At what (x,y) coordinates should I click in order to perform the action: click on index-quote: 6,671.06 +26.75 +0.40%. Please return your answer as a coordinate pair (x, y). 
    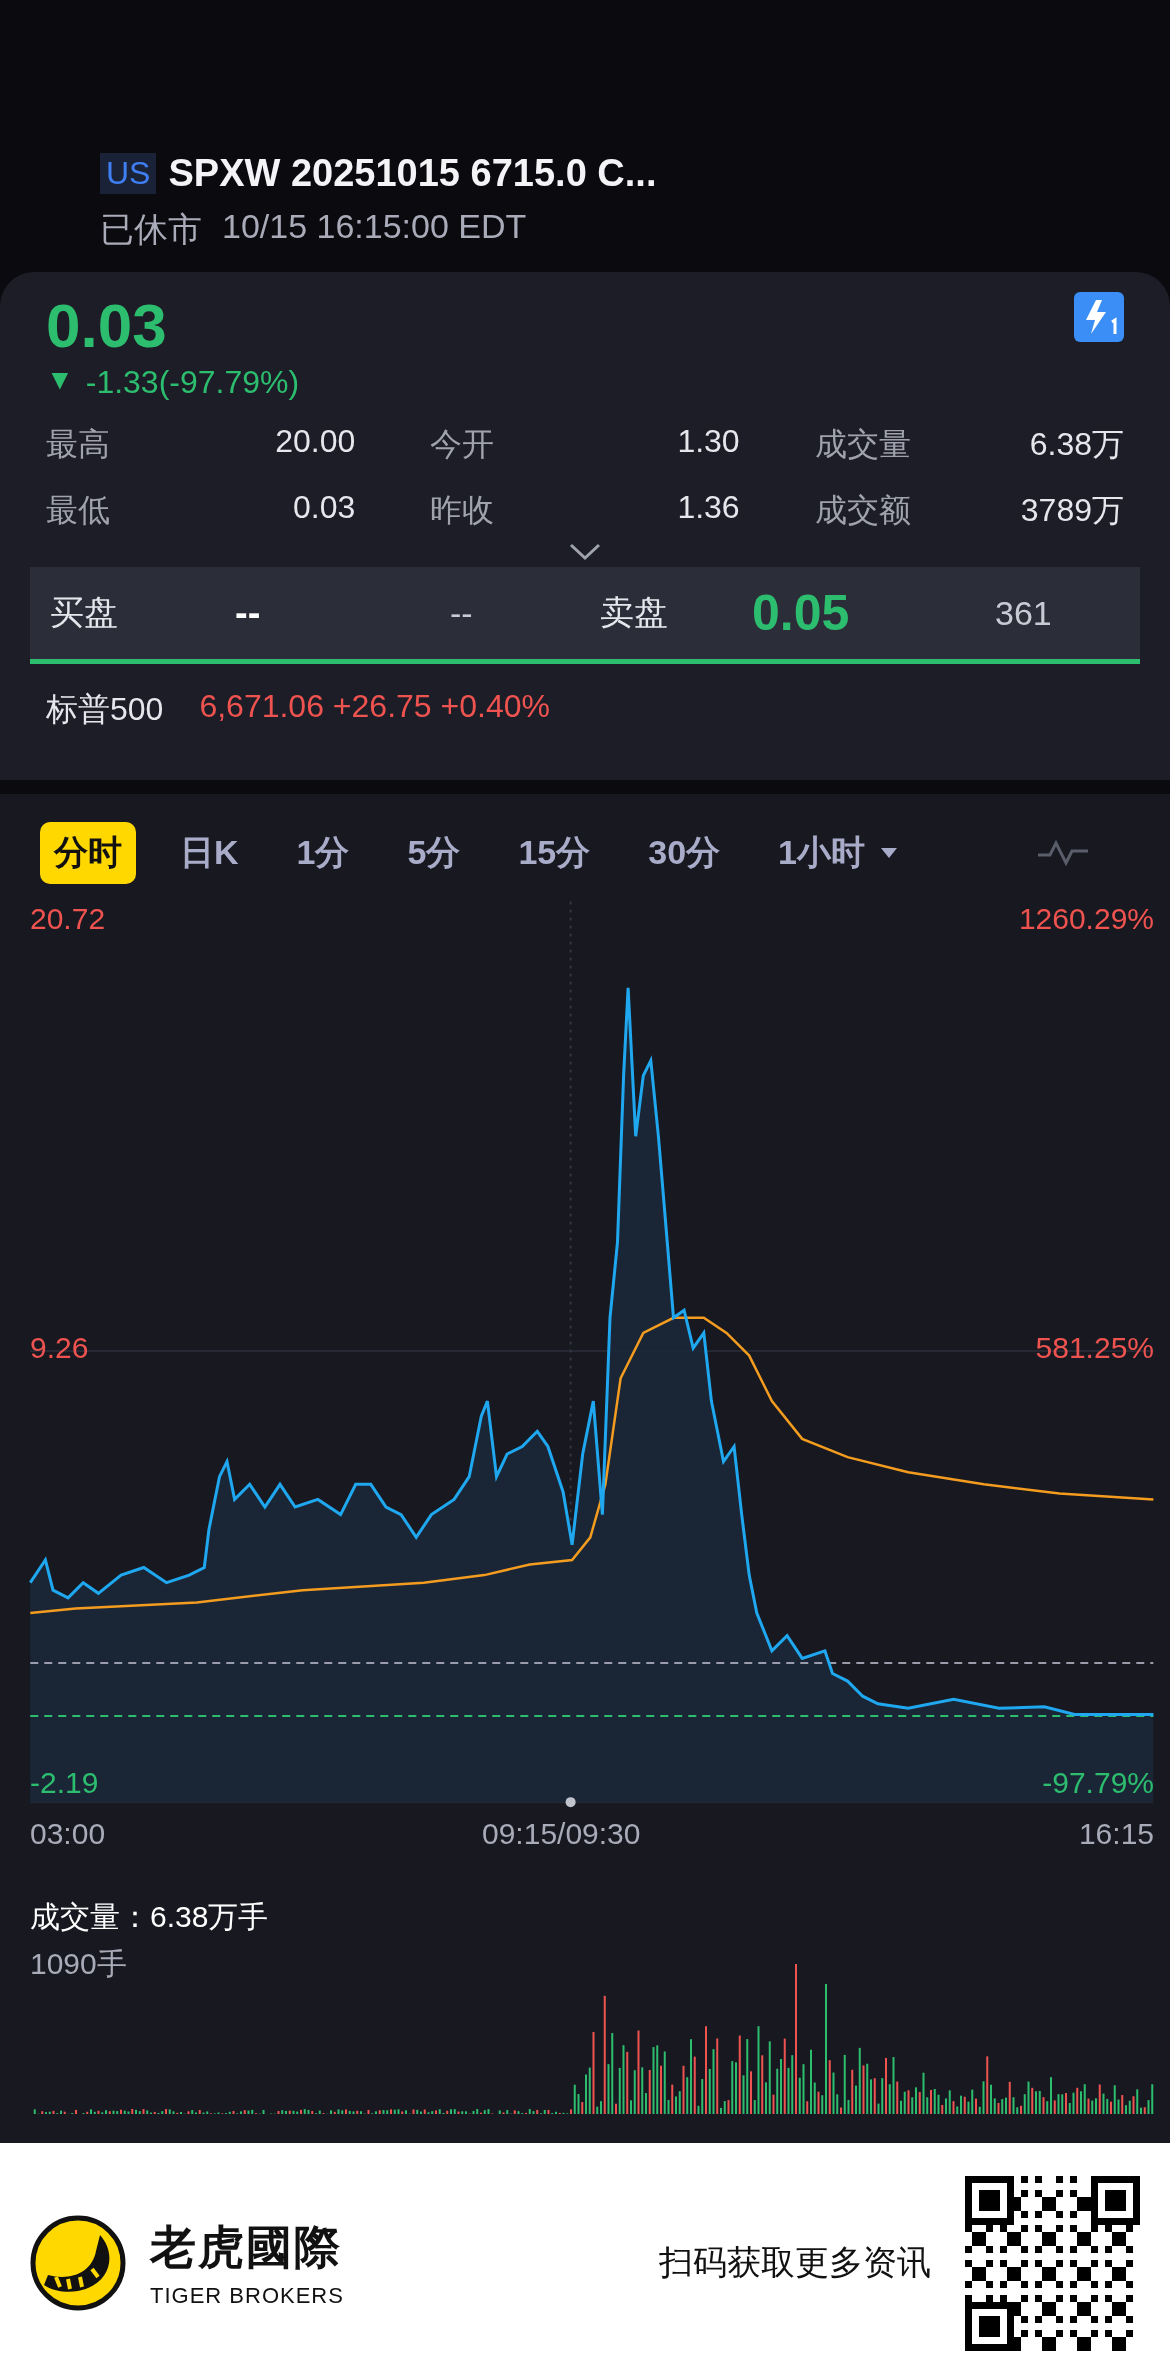
    Looking at the image, I should click on (374, 707).